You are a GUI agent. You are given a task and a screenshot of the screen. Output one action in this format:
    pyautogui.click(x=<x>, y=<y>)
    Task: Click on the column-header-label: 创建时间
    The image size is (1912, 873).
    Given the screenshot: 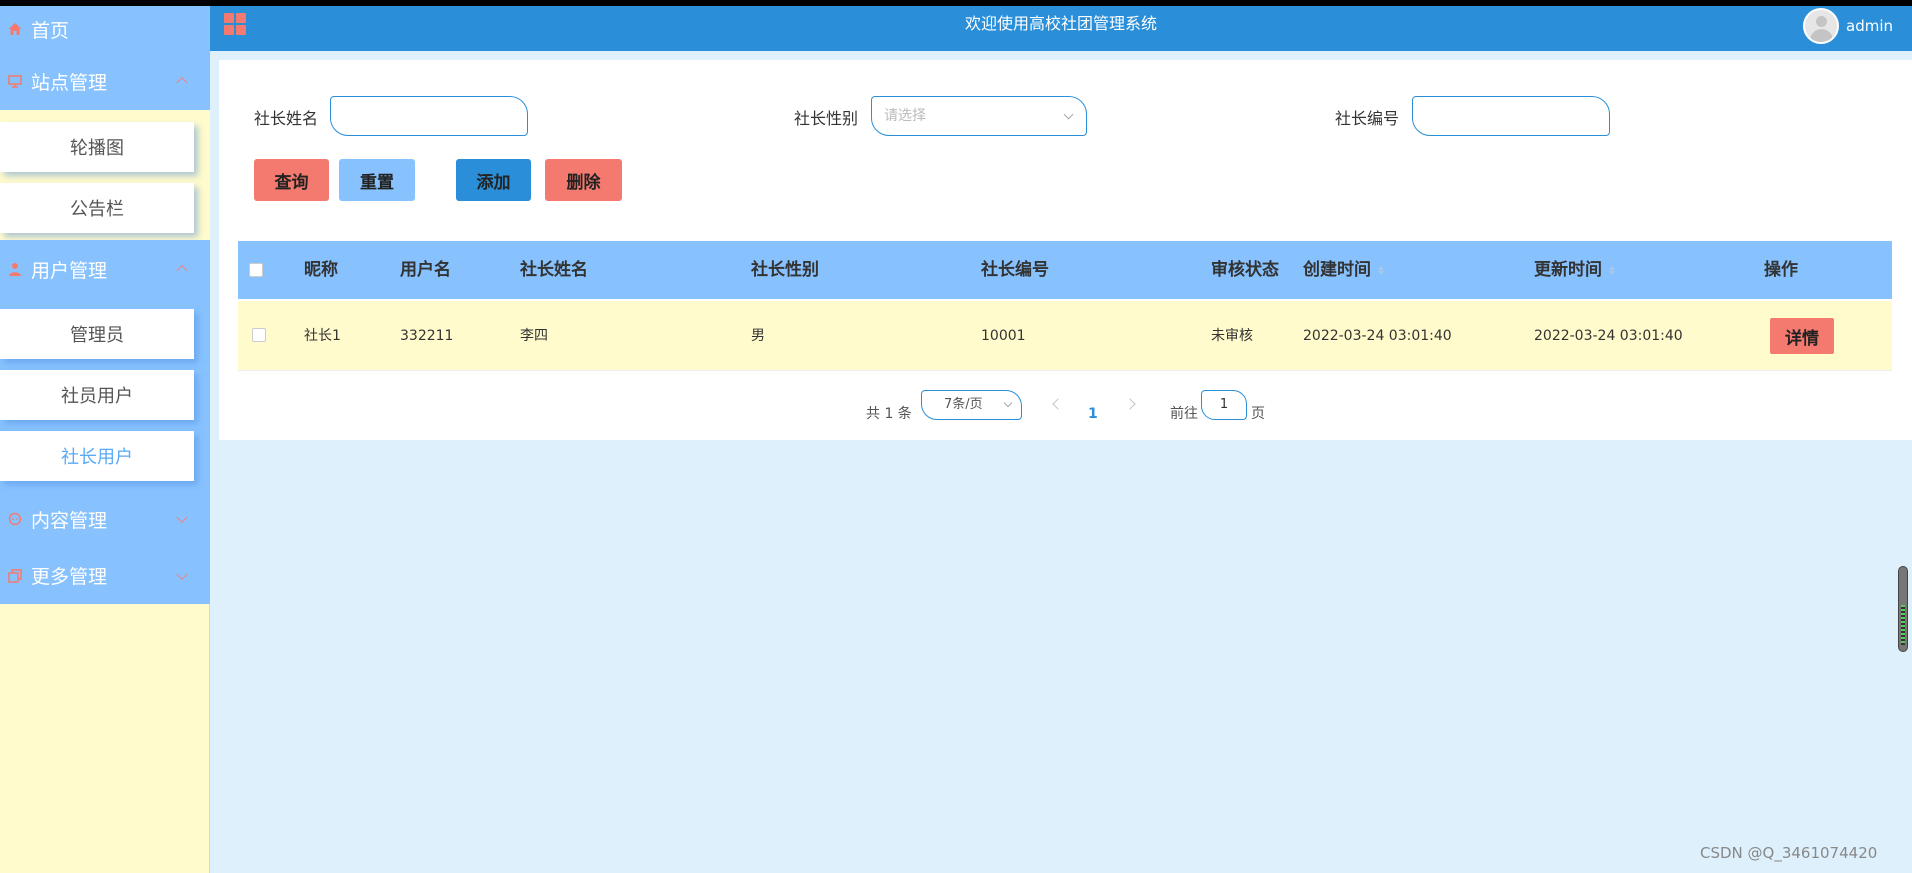 What is the action you would take?
    pyautogui.click(x=1337, y=270)
    